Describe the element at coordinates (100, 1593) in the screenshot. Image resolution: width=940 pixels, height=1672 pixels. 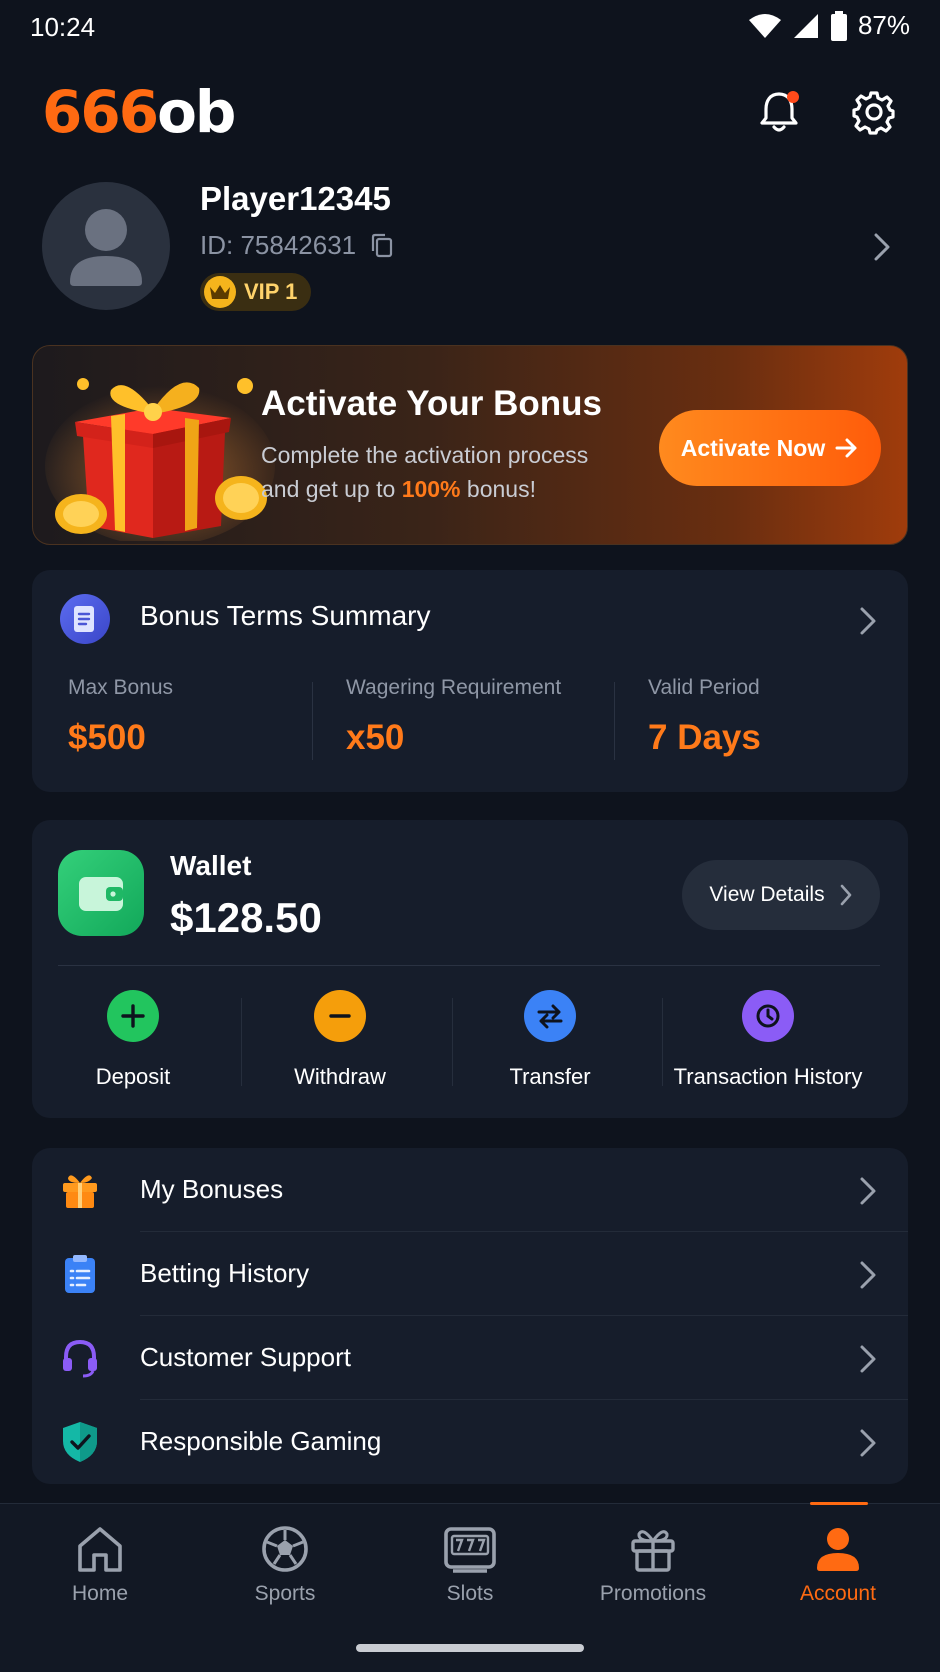
I see `nav-label: Home` at that location.